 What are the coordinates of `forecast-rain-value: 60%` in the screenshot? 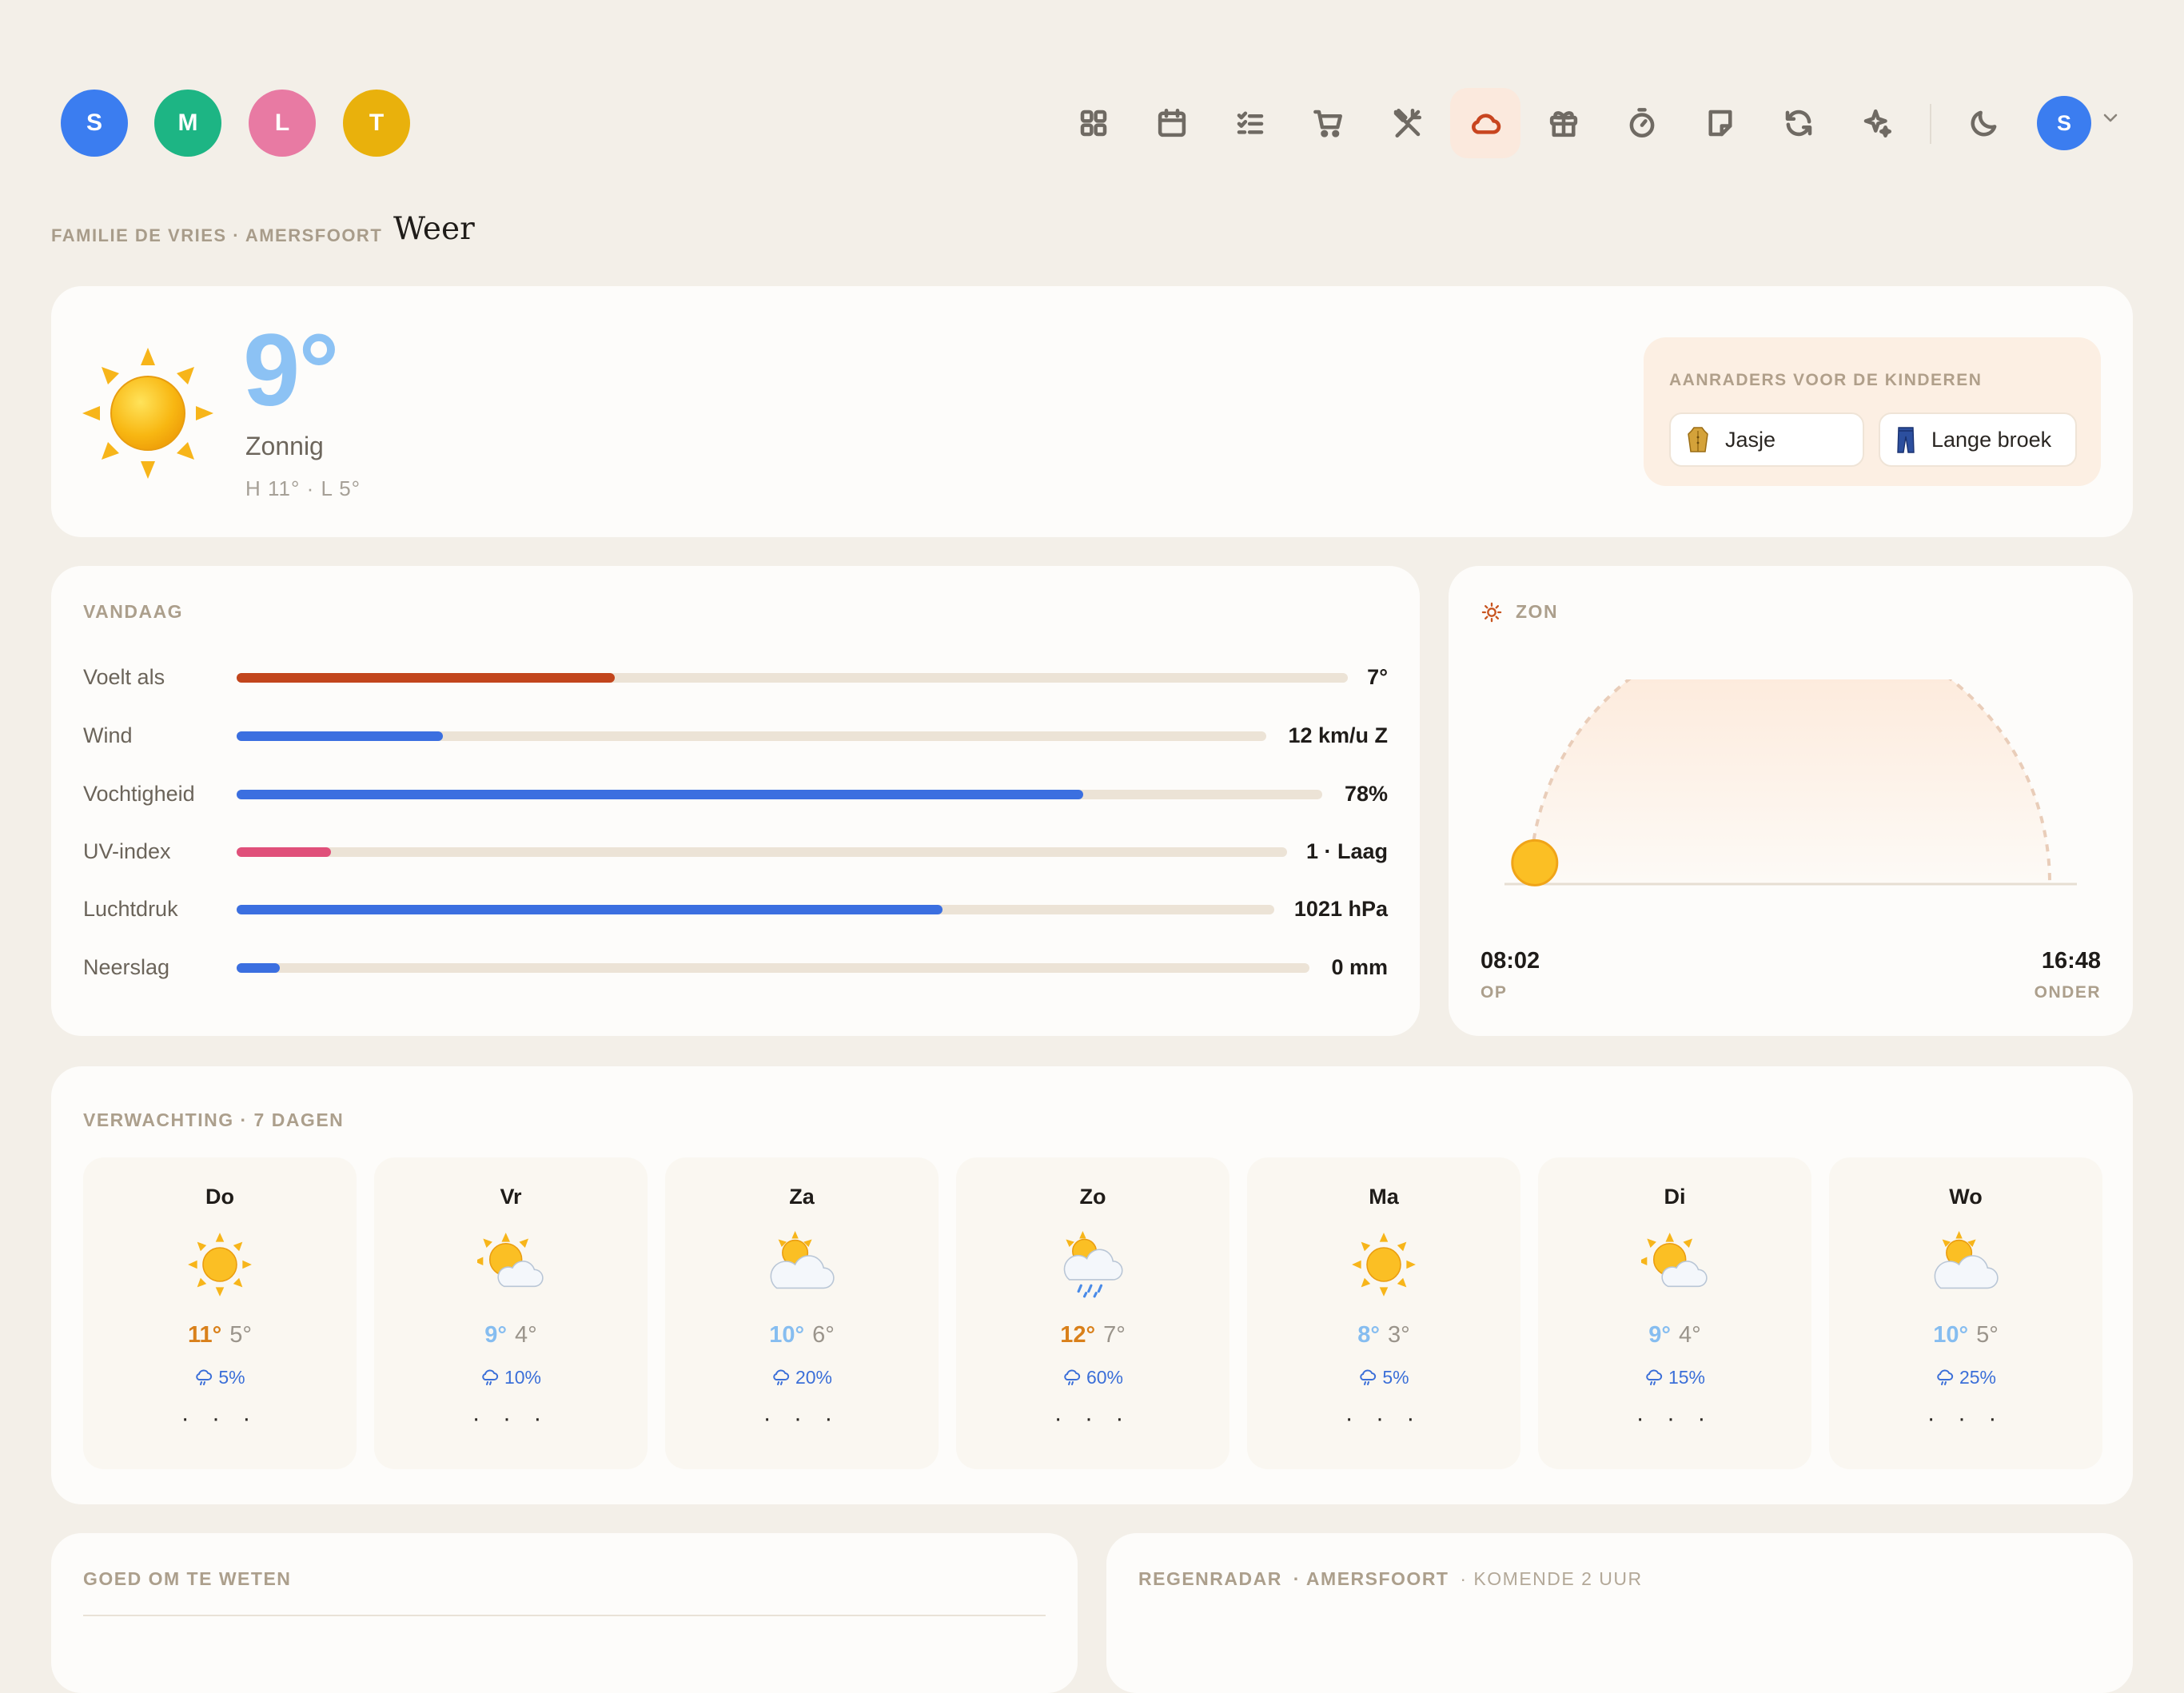 It's located at (1105, 1378).